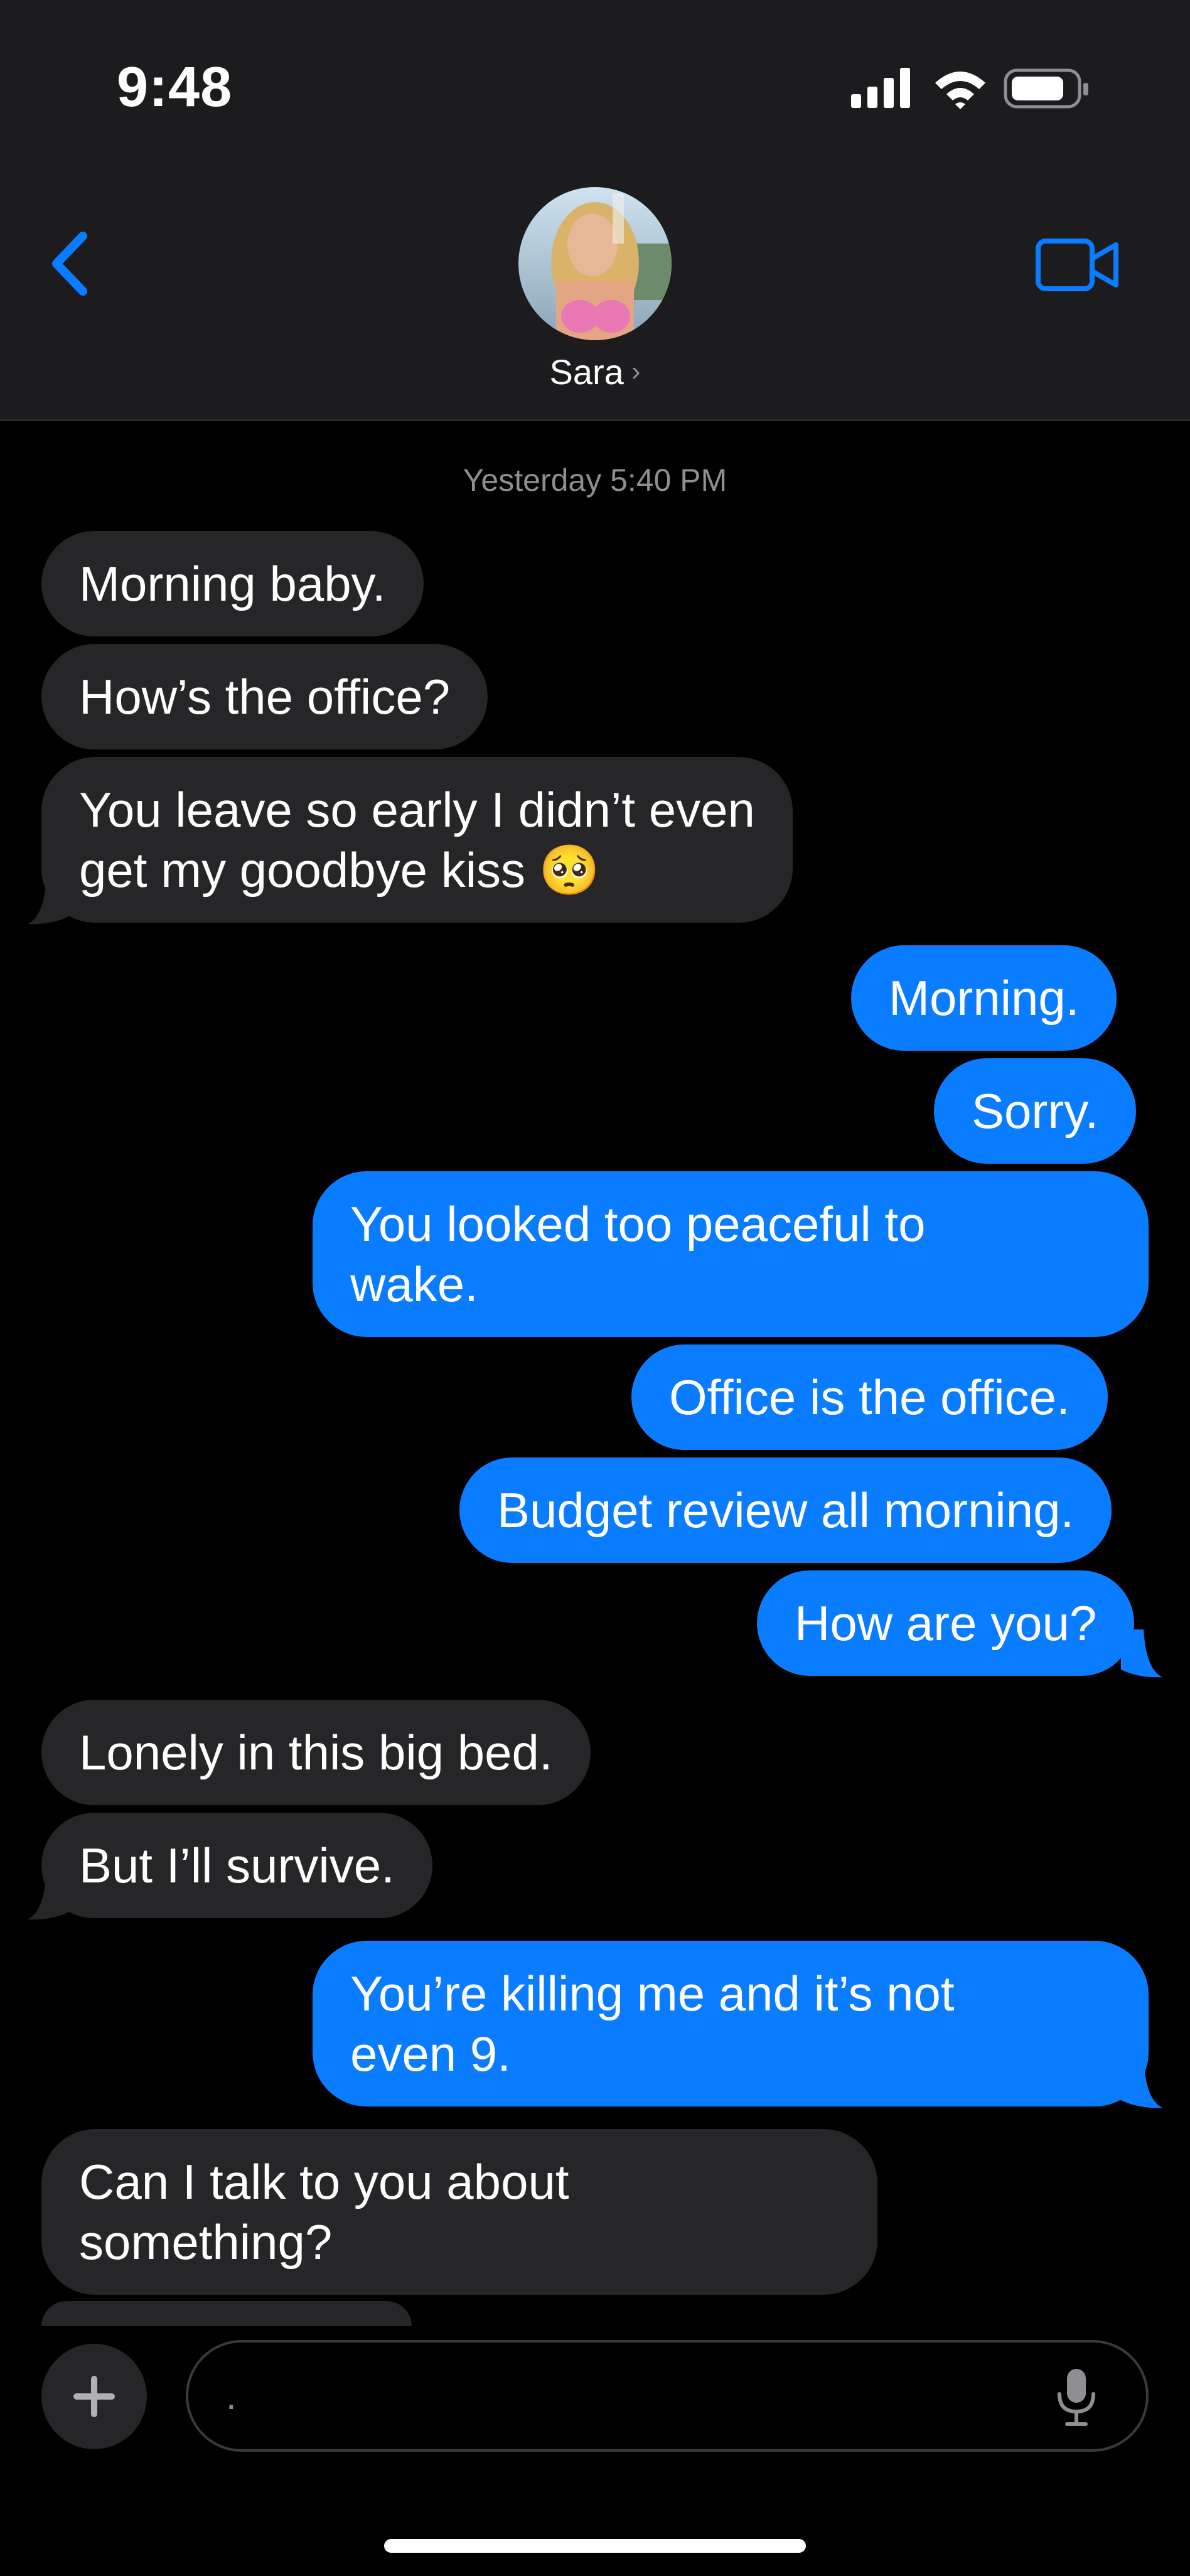 This screenshot has height=2576, width=1190. I want to click on message-bubble-outgoing: How are you?, so click(946, 1623).